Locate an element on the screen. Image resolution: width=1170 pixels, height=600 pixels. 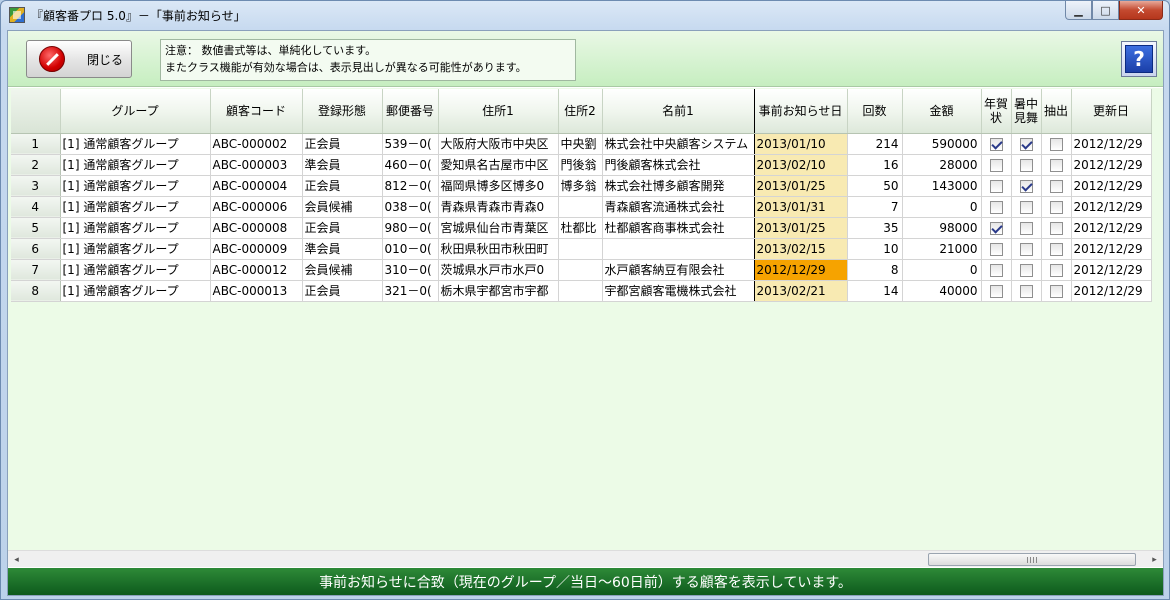
close-button: 閉じる is located at coordinates (79, 59).